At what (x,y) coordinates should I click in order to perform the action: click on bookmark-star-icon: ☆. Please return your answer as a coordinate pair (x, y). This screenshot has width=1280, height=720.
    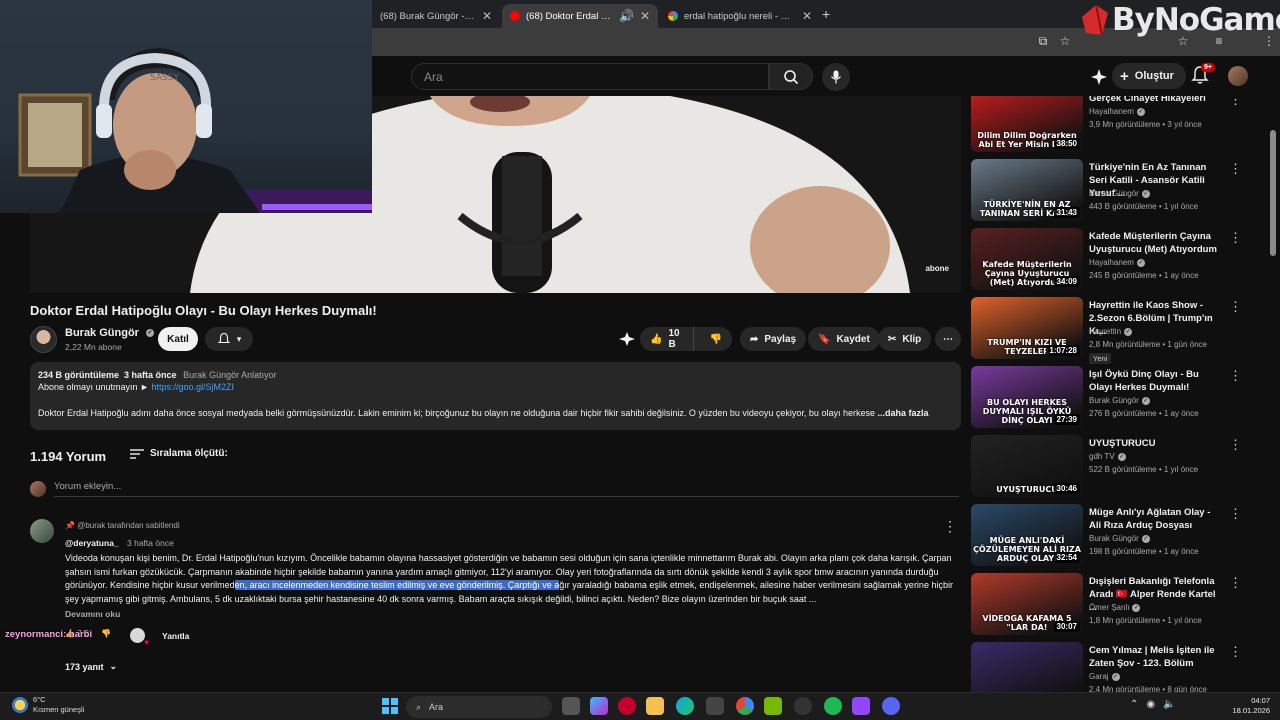
    Looking at the image, I should click on (1065, 41).